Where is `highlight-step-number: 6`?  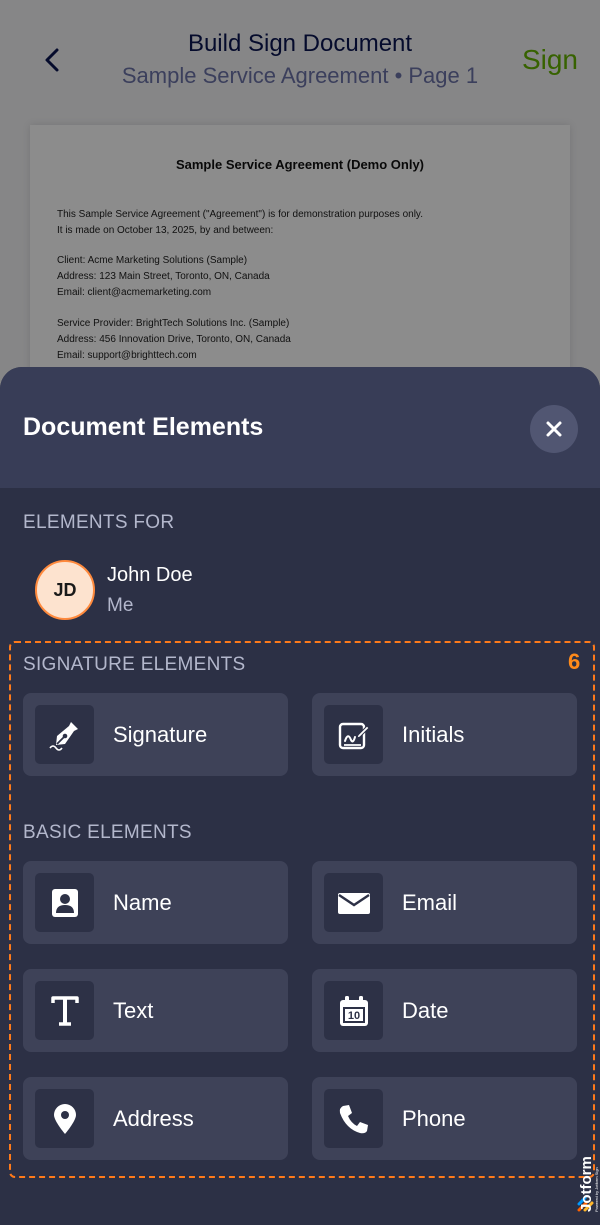
highlight-step-number: 6 is located at coordinates (574, 661).